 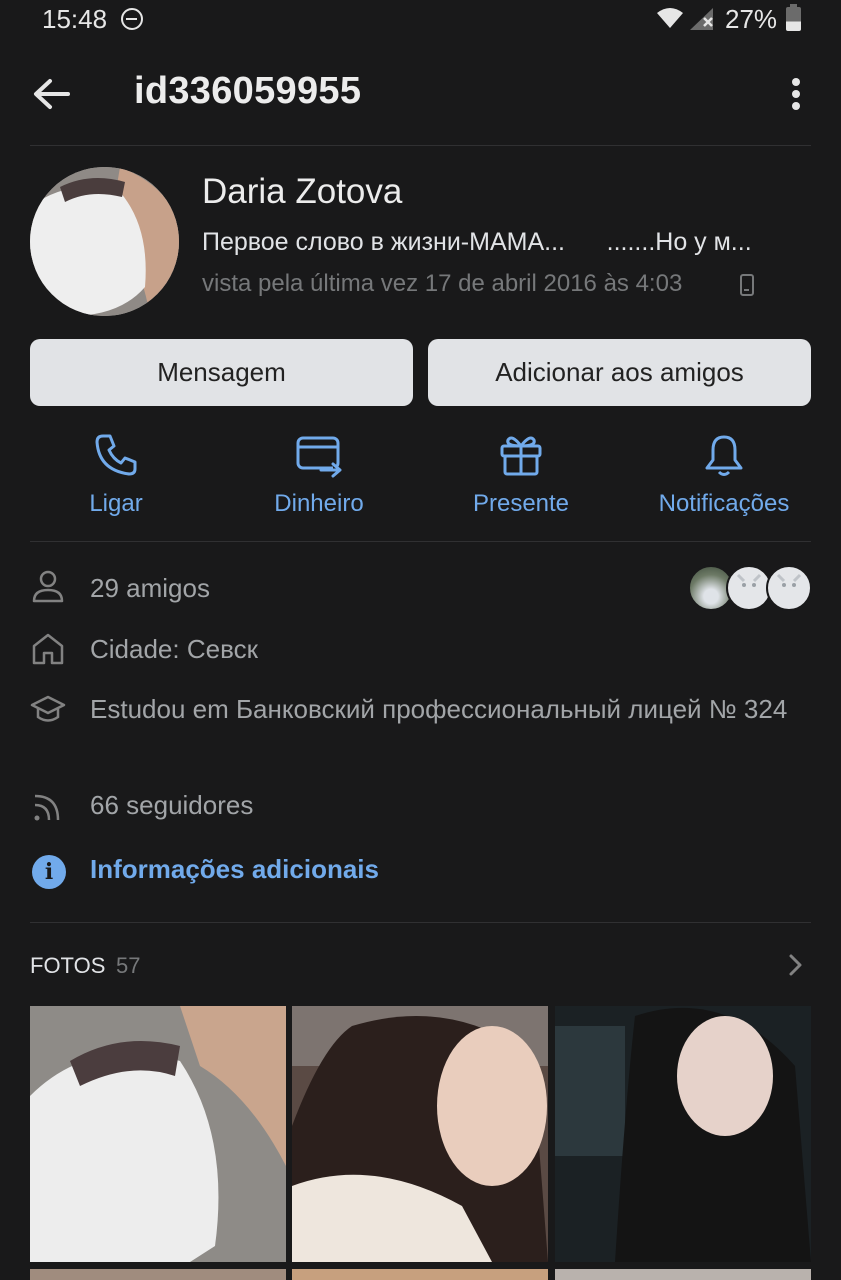 I want to click on profile-name: Daria Zotova, so click(x=302, y=191).